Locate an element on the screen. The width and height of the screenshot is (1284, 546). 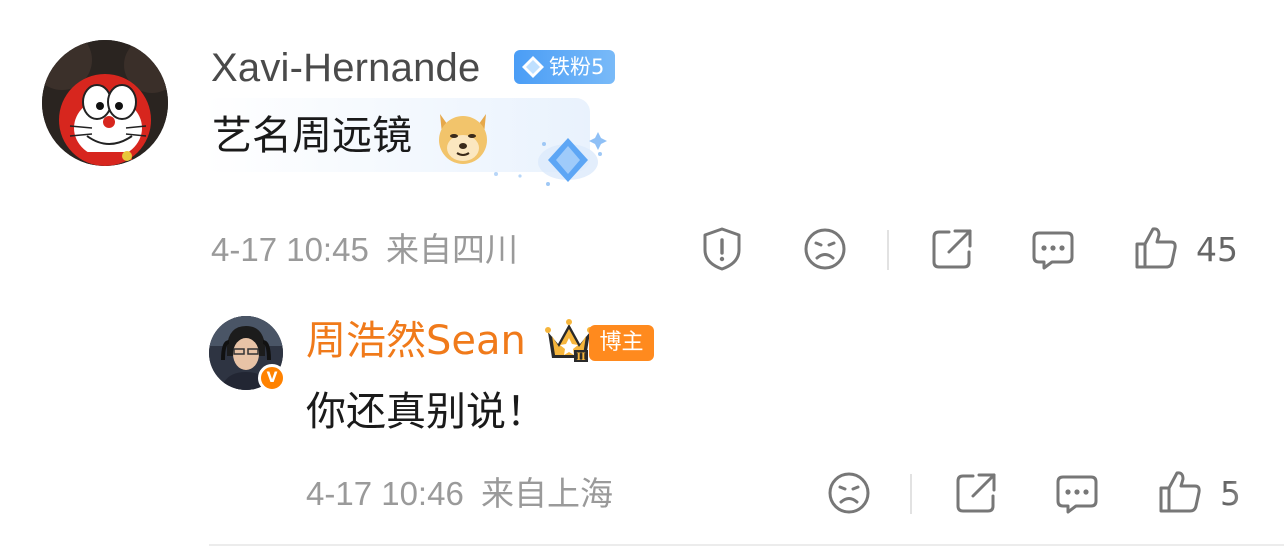
fan-badge-label: 铁粉5 is located at coordinates (577, 67).